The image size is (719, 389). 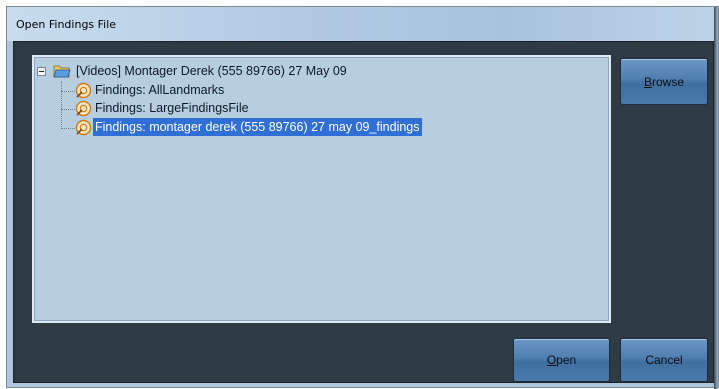 What do you see at coordinates (62, 71) in the screenshot?
I see `open-folder-icon` at bounding box center [62, 71].